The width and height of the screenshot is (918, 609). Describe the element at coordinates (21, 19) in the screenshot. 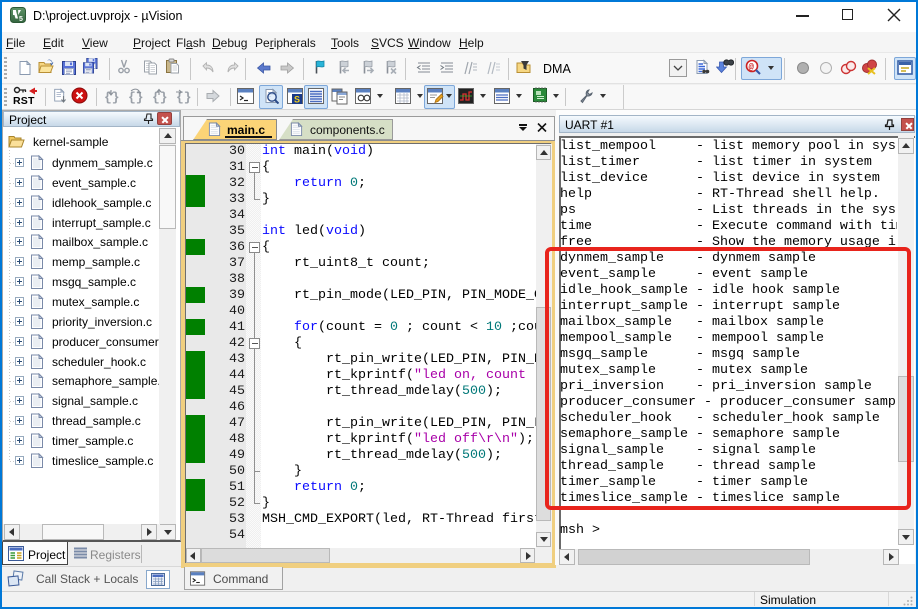

I see `svg-text: 5` at that location.